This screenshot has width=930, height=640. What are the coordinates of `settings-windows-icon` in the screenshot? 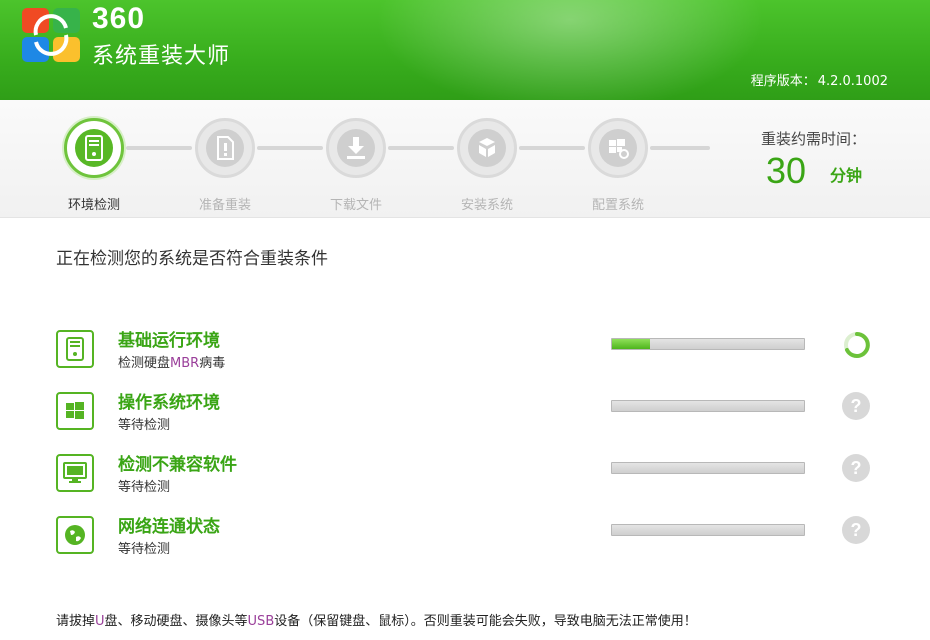 It's located at (619, 149).